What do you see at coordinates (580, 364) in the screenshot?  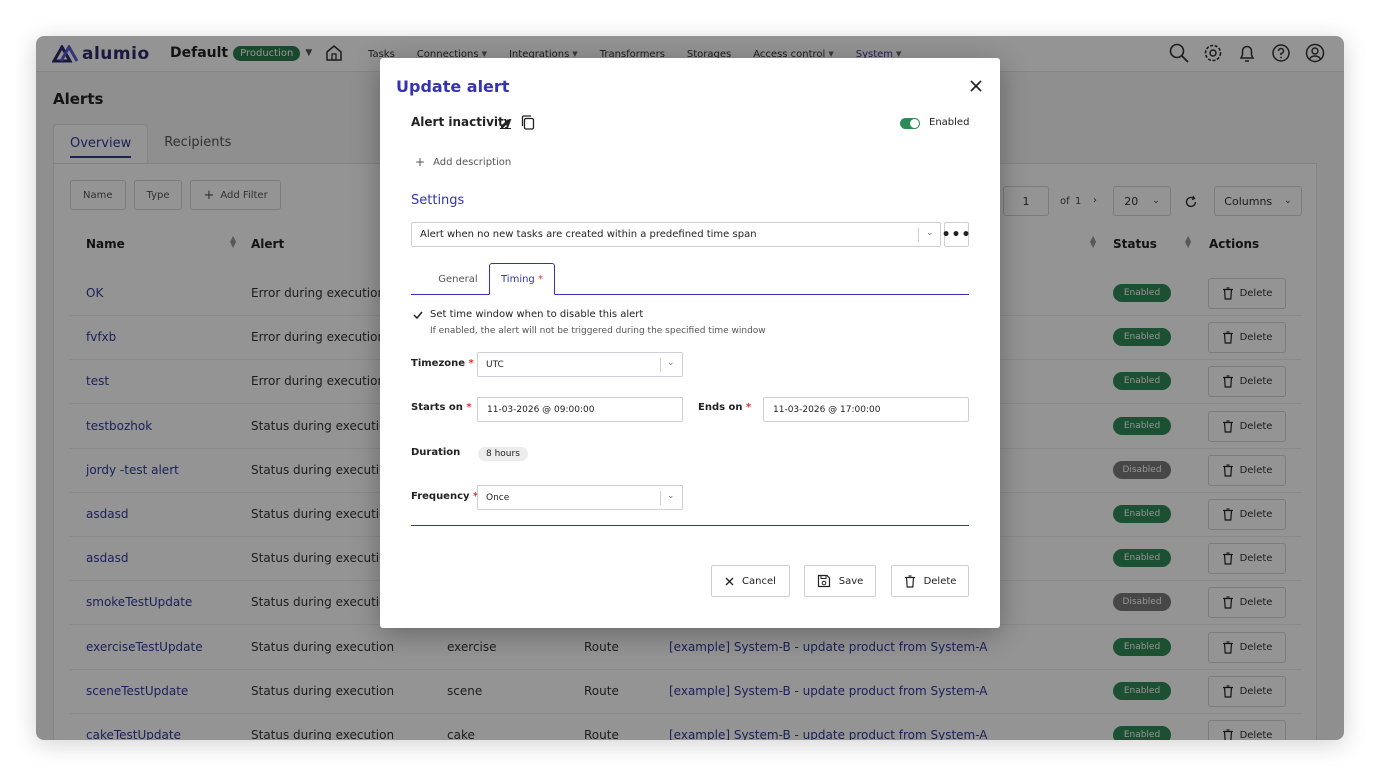 I see `timezone-select: UTC ⌄` at bounding box center [580, 364].